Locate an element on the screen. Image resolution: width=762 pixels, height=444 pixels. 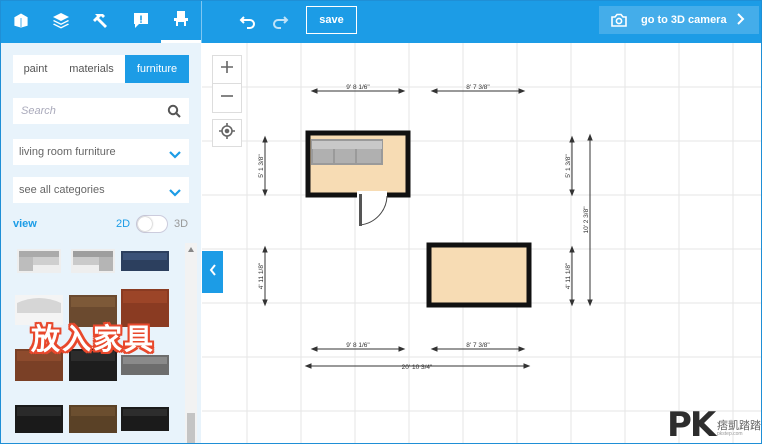
undo-button is located at coordinates (248, 21).